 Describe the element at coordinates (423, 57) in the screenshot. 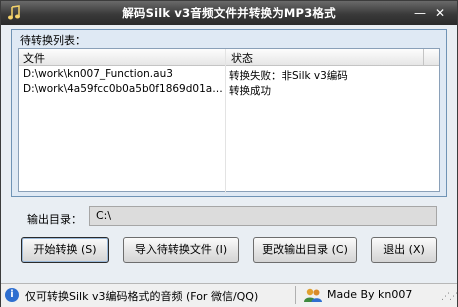

I see `column-divider` at that location.